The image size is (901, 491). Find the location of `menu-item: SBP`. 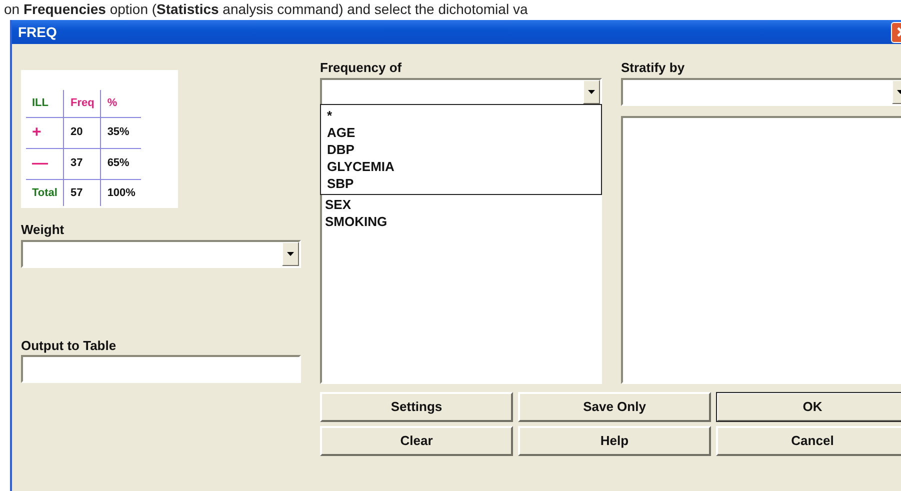

menu-item: SBP is located at coordinates (461, 183).